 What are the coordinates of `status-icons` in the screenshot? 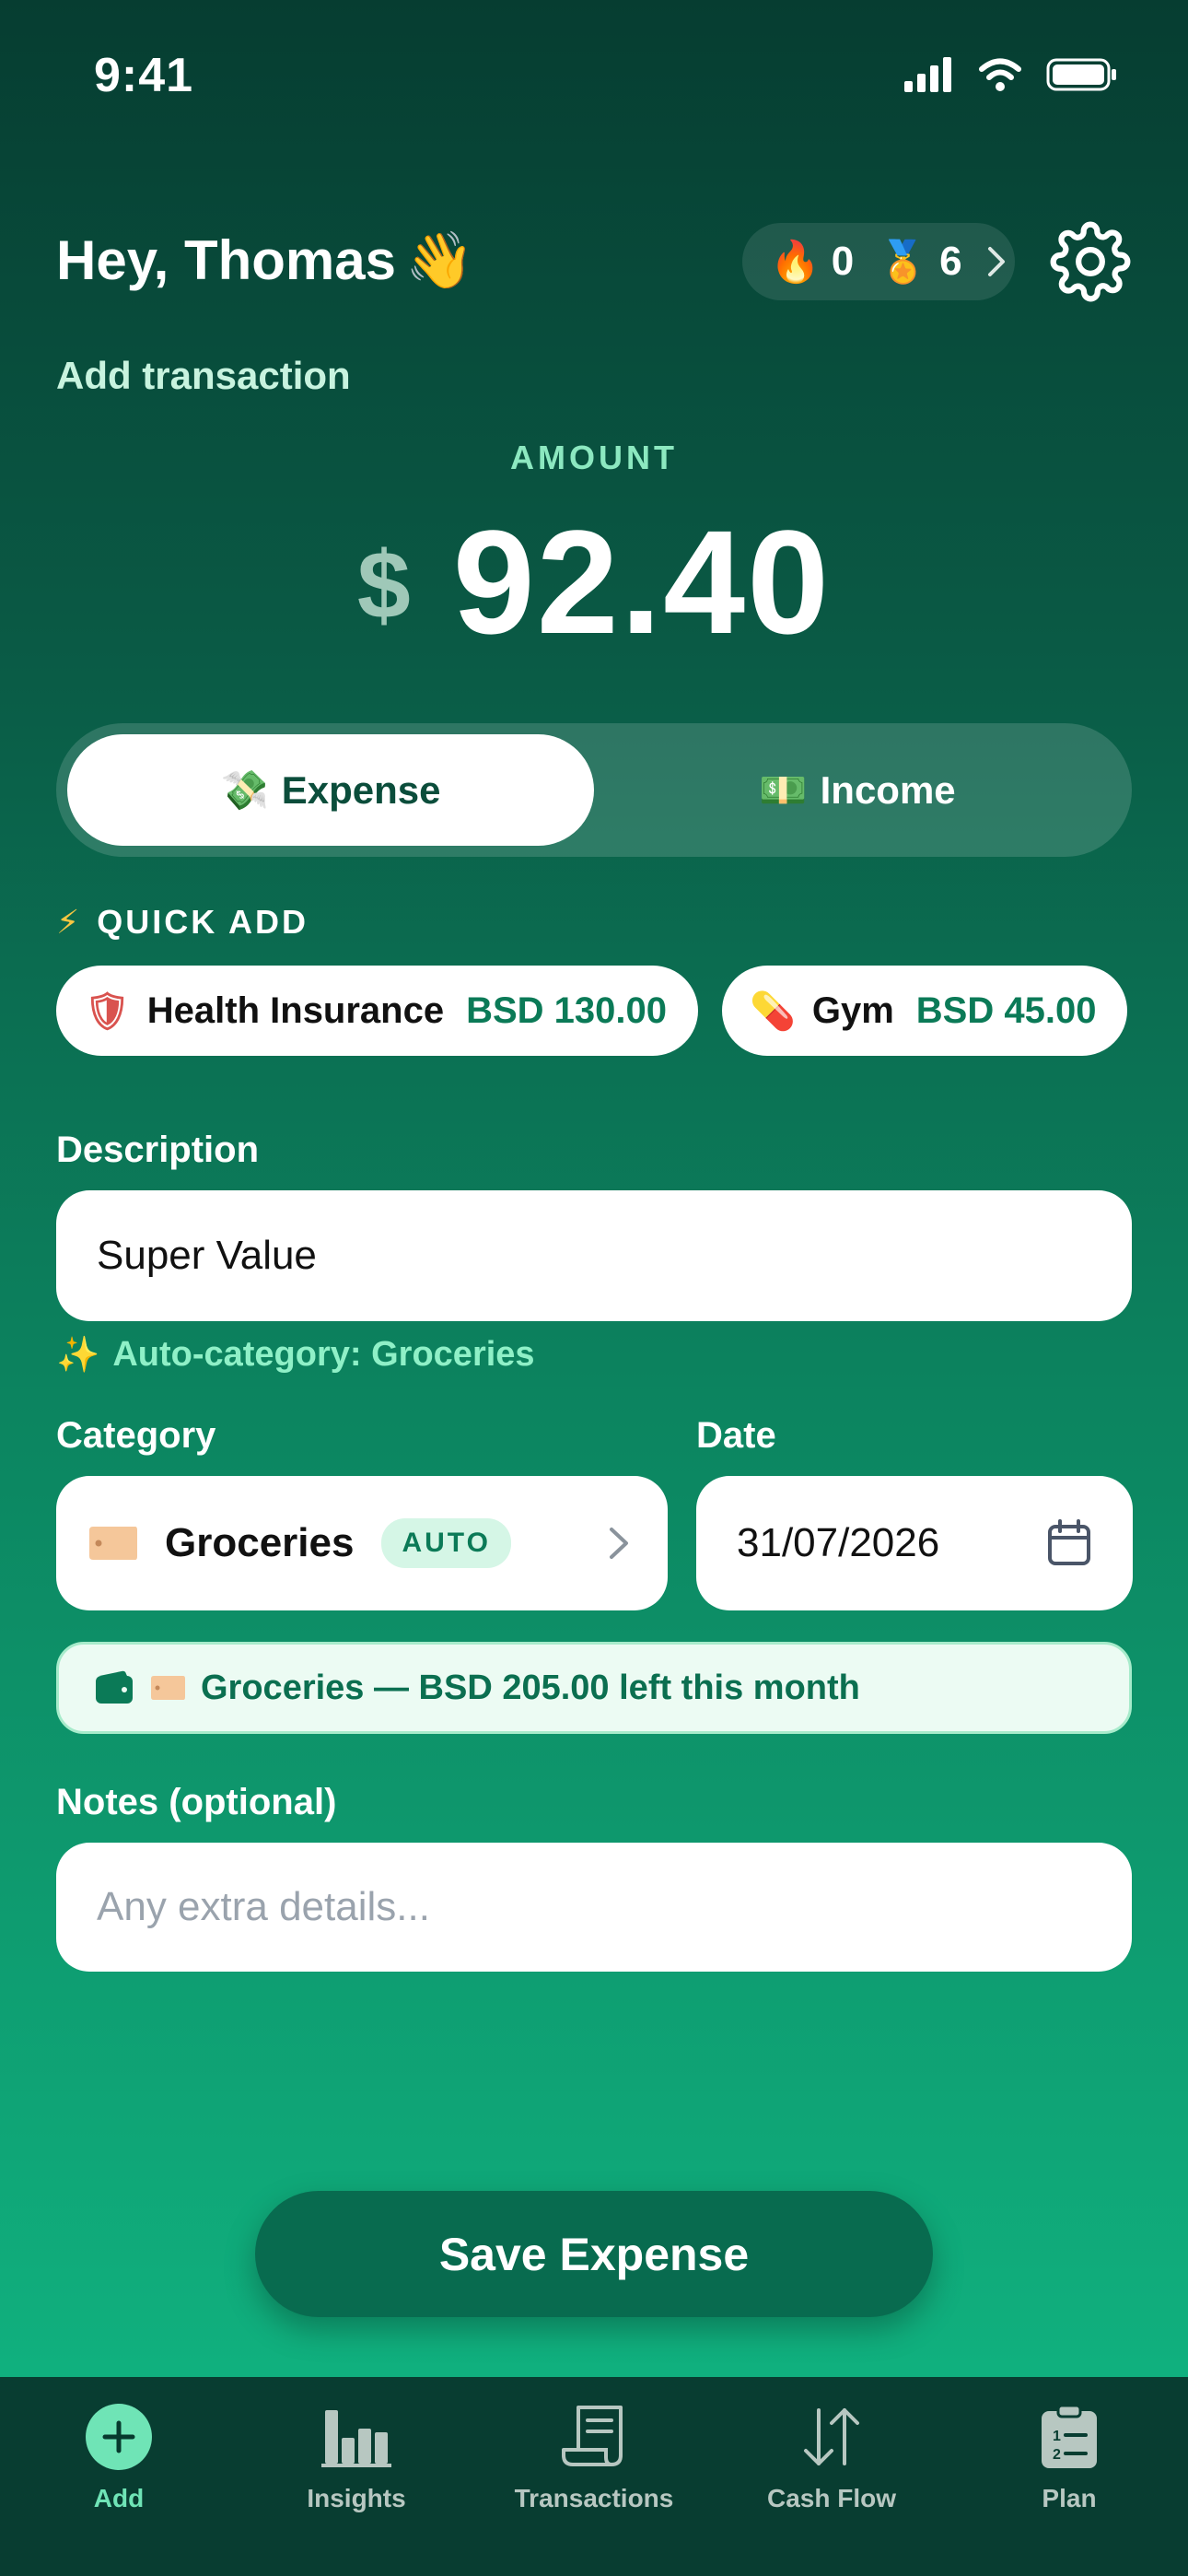 It's located at (1011, 74).